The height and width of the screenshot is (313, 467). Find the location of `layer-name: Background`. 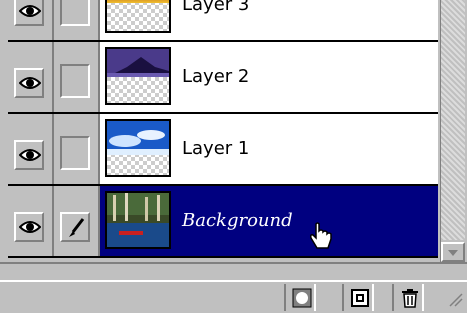

layer-name: Background is located at coordinates (237, 220).